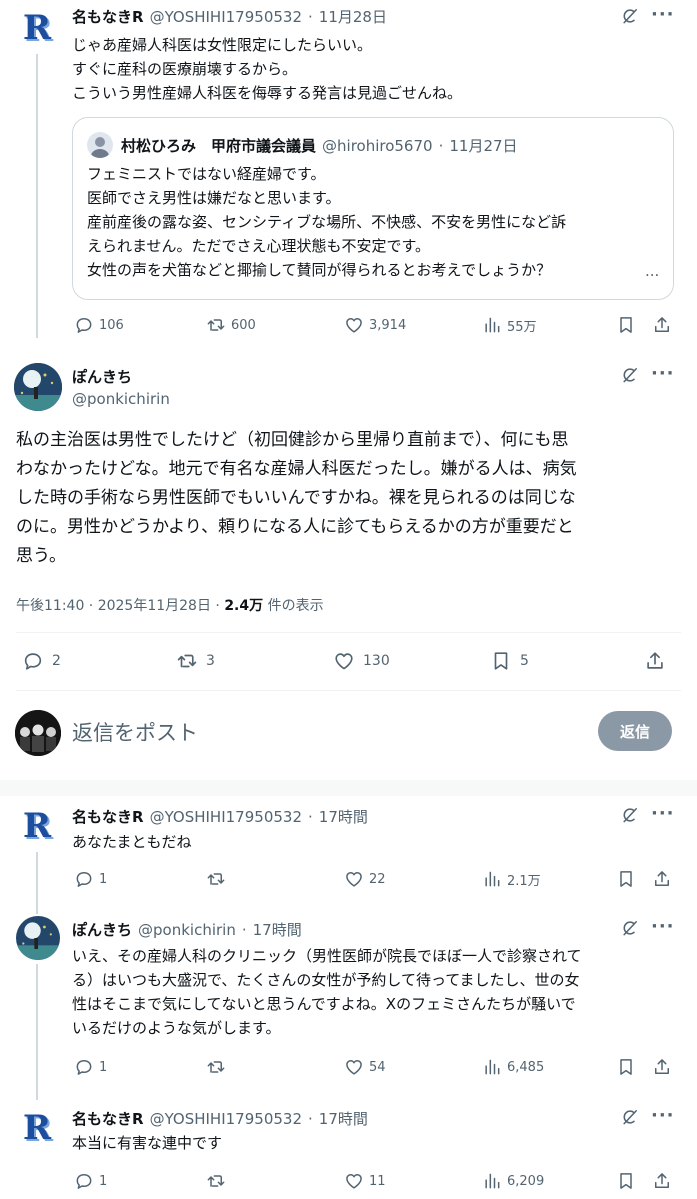 Image resolution: width=697 pixels, height=1199 pixels. Describe the element at coordinates (361, 661) in the screenshot. I see `like-button: 130` at that location.